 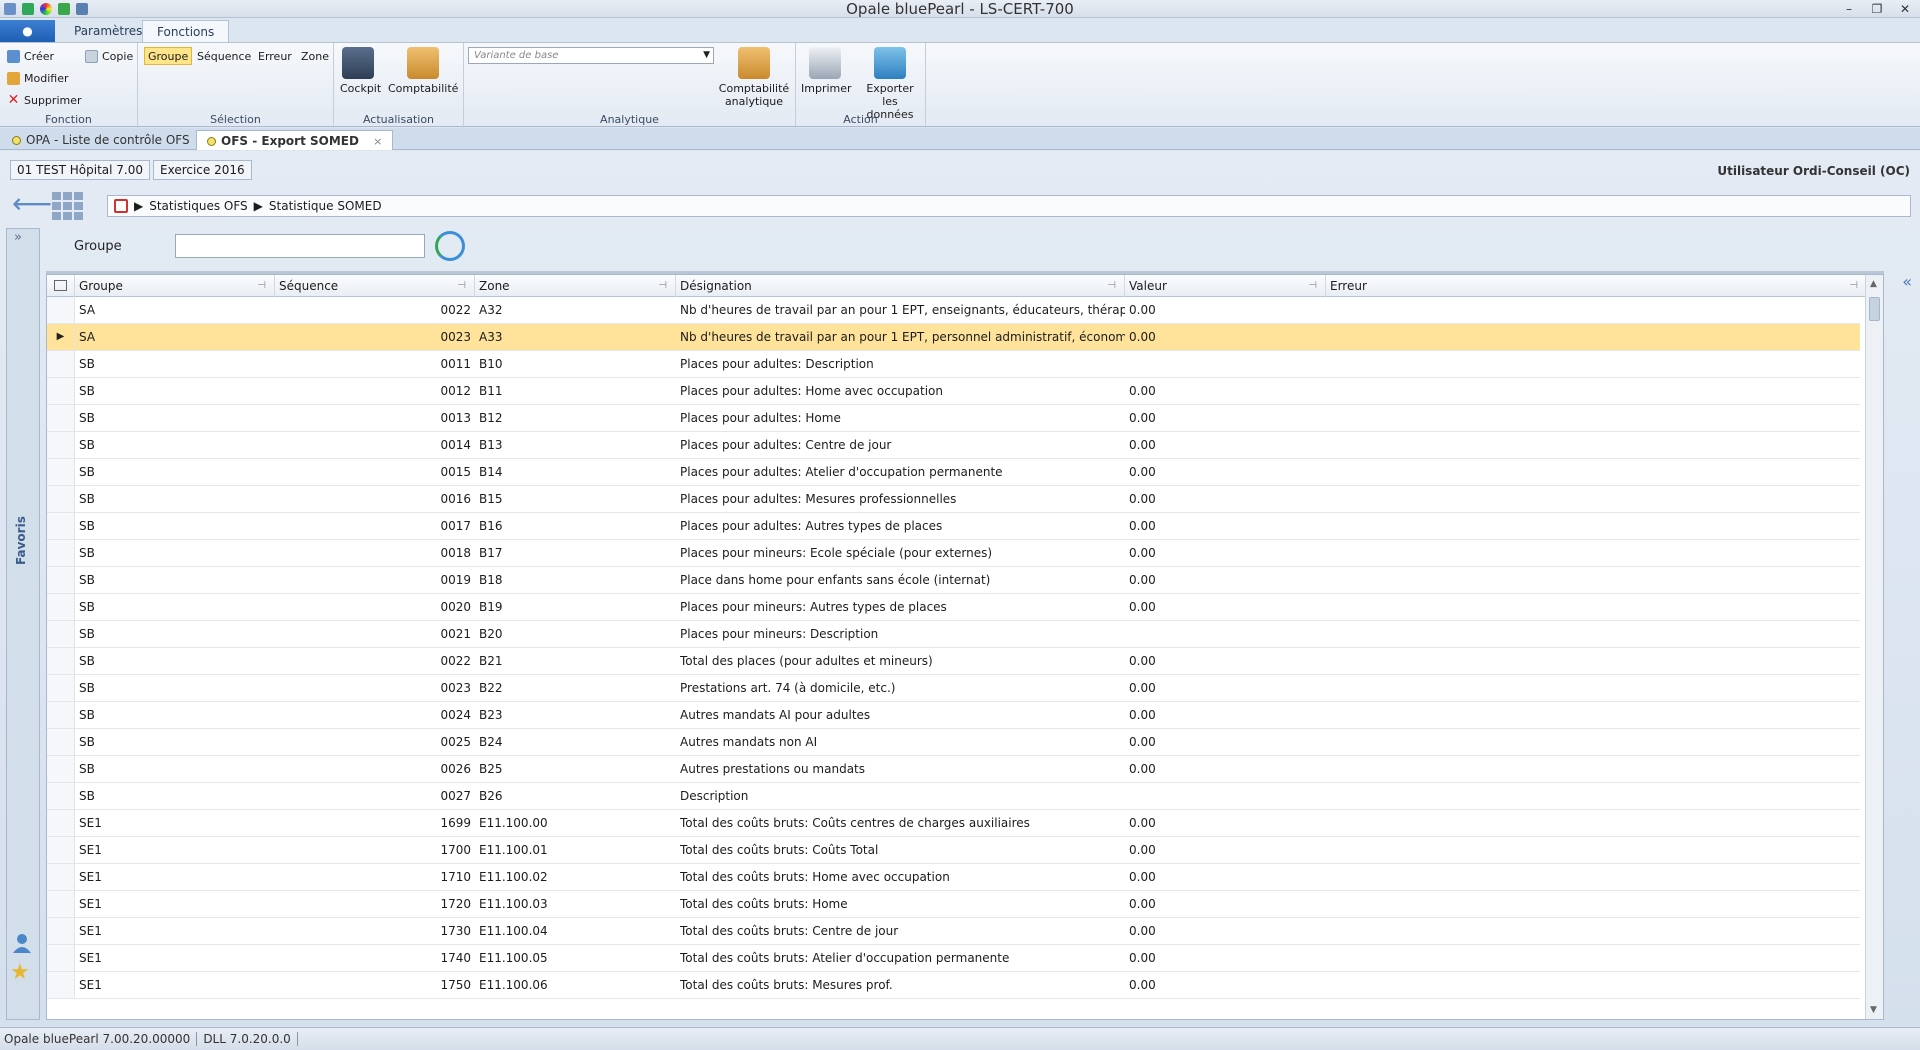 What do you see at coordinates (315, 56) in the screenshot?
I see `select-zone-button: Zone` at bounding box center [315, 56].